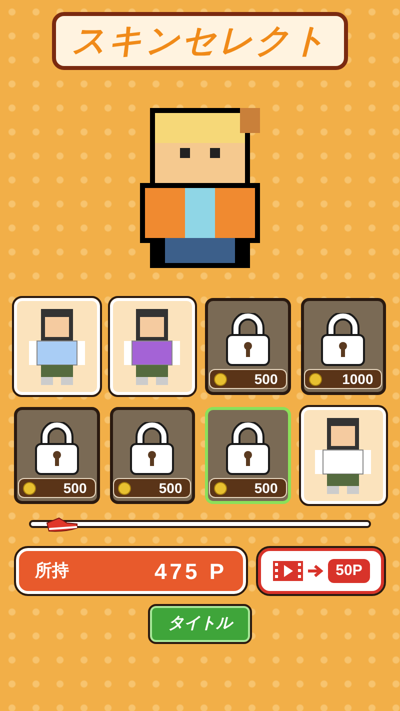 This screenshot has height=711, width=400. I want to click on screen-title: スキンセレクト, so click(200, 41).